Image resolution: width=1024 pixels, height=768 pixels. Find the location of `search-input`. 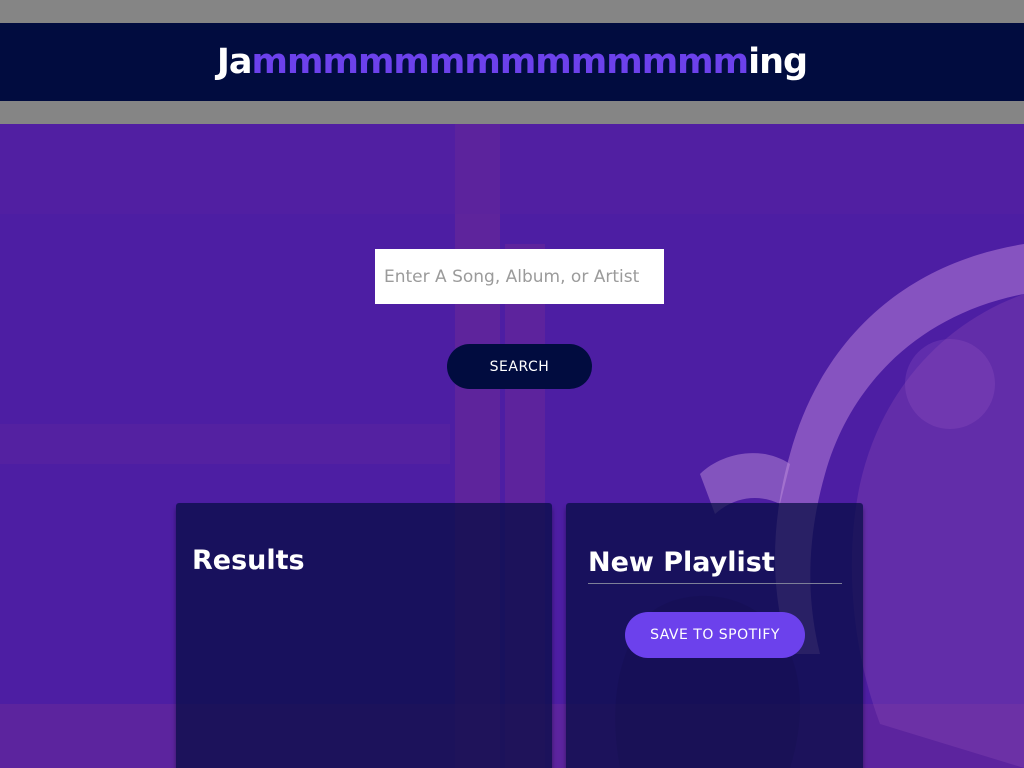

search-input is located at coordinates (519, 276).